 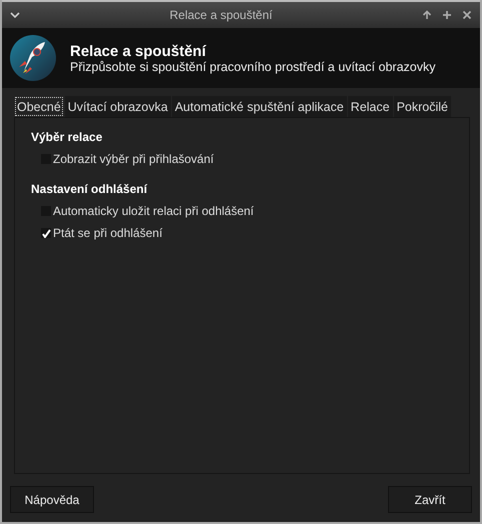 I want to click on section-title: Nastavení odhlášení, so click(x=89, y=189).